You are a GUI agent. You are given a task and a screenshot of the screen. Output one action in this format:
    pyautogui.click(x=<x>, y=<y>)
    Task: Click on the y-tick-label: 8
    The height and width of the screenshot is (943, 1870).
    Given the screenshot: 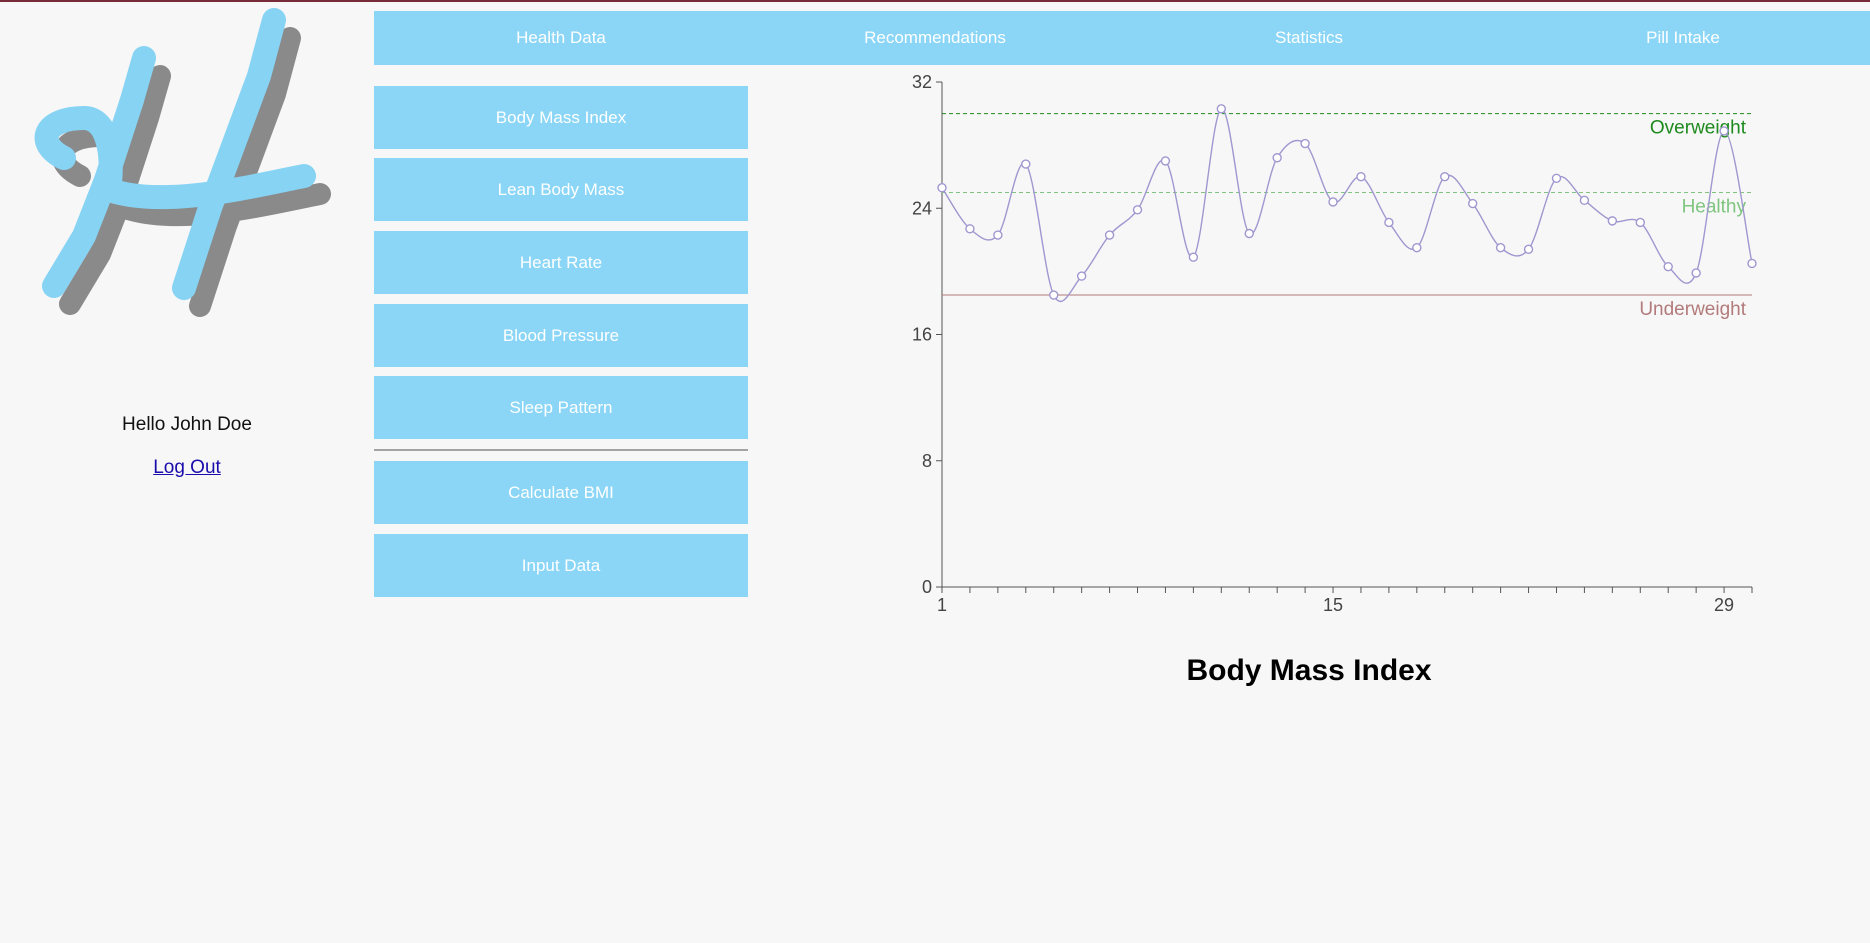 What is the action you would take?
    pyautogui.click(x=927, y=461)
    